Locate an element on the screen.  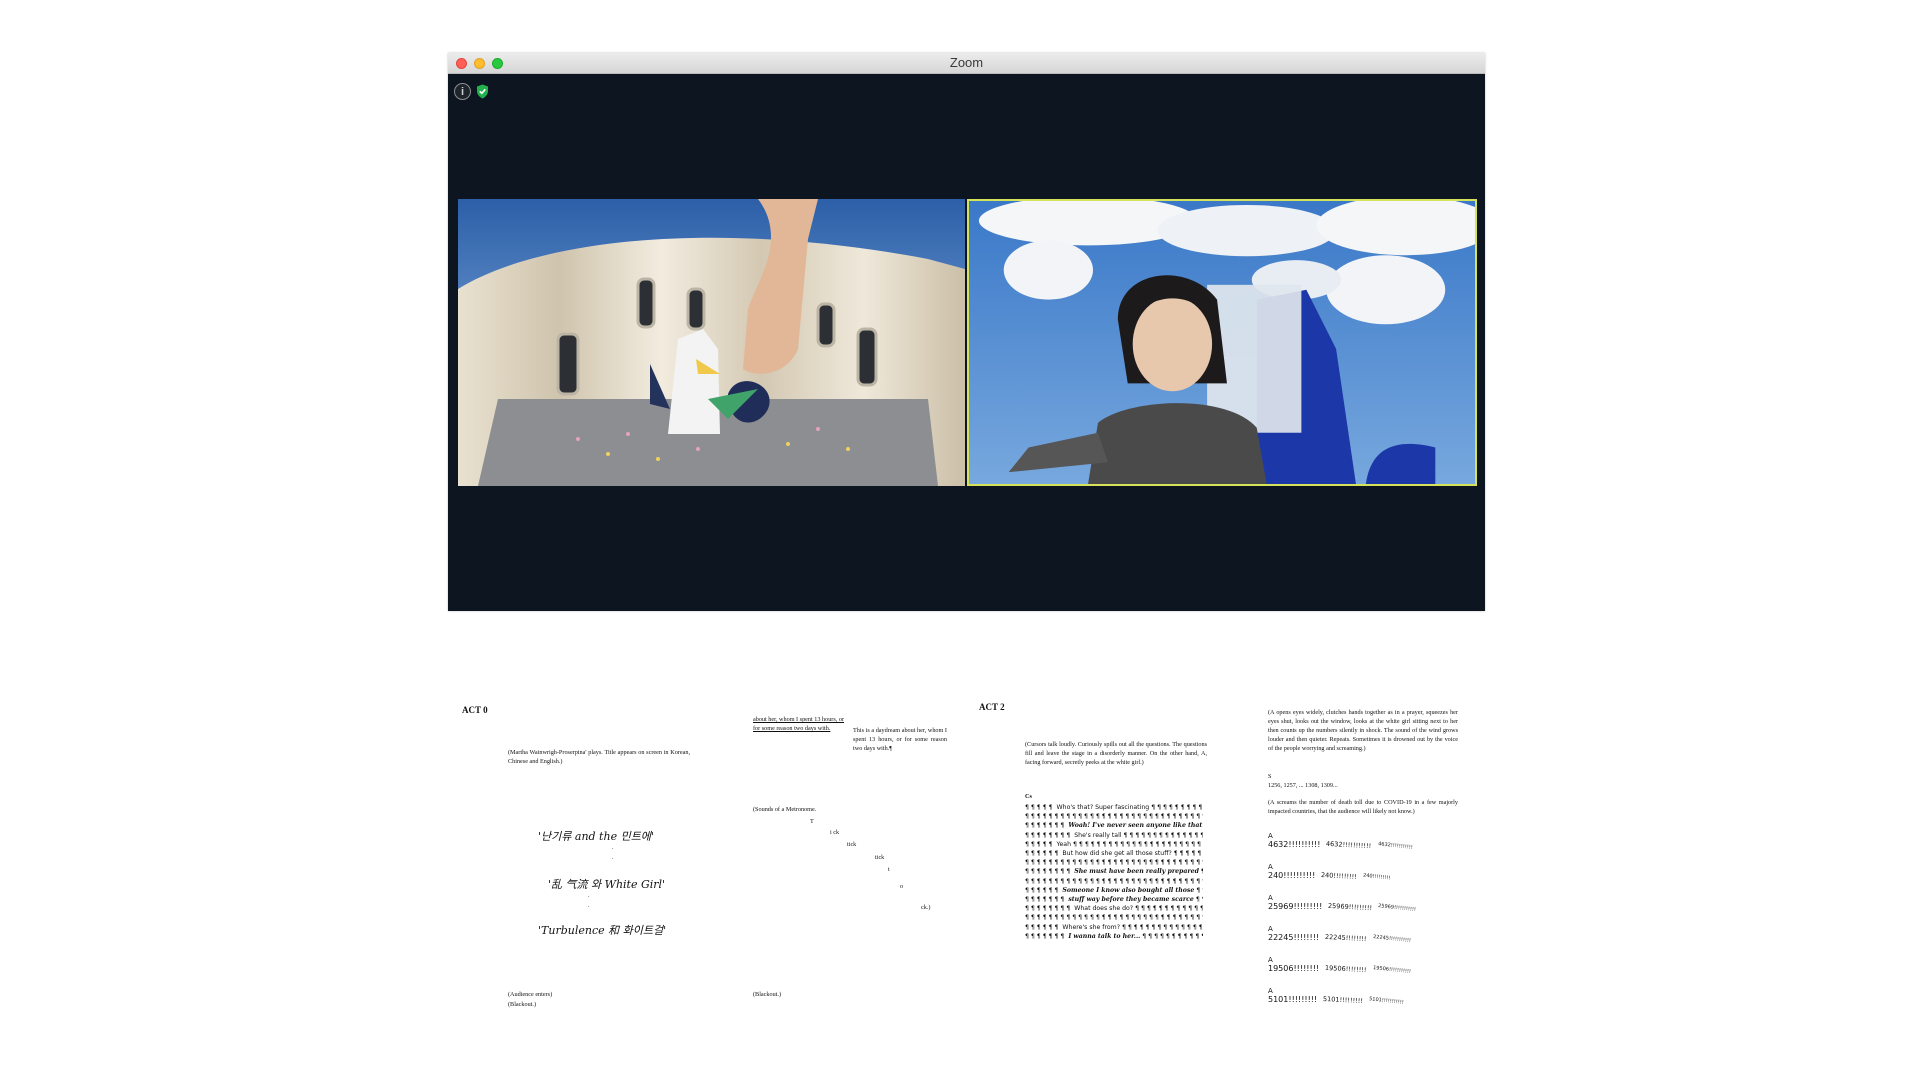
count-value: 240!!!!!!!!!! is located at coordinates (1292, 875).